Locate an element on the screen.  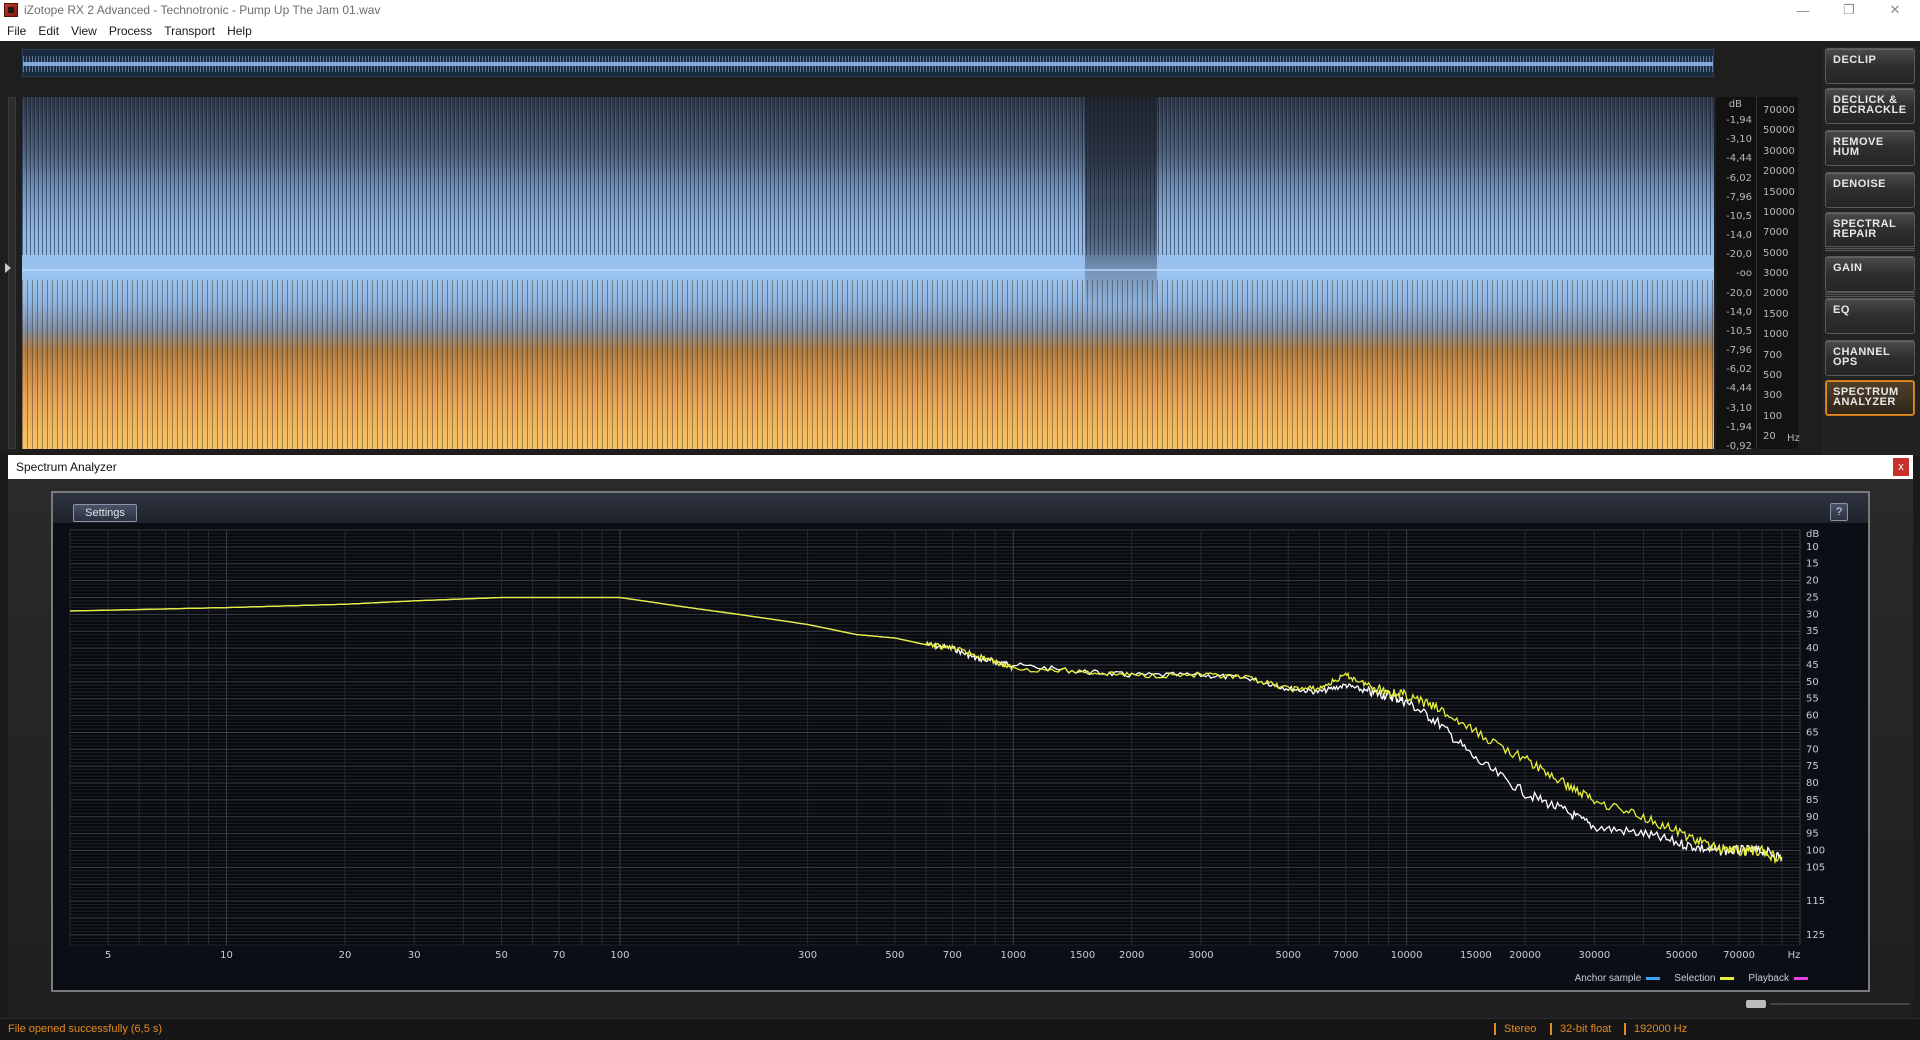
restore-button: ❐ is located at coordinates (1849, 10).